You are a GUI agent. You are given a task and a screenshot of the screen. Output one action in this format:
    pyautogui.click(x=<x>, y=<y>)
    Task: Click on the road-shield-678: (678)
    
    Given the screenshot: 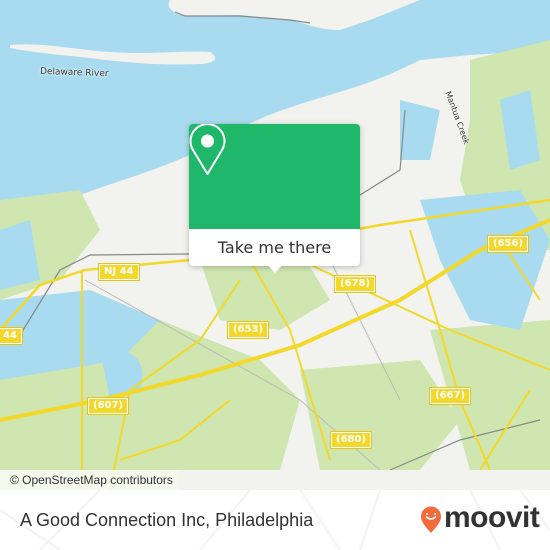 What is the action you would take?
    pyautogui.click(x=355, y=284)
    